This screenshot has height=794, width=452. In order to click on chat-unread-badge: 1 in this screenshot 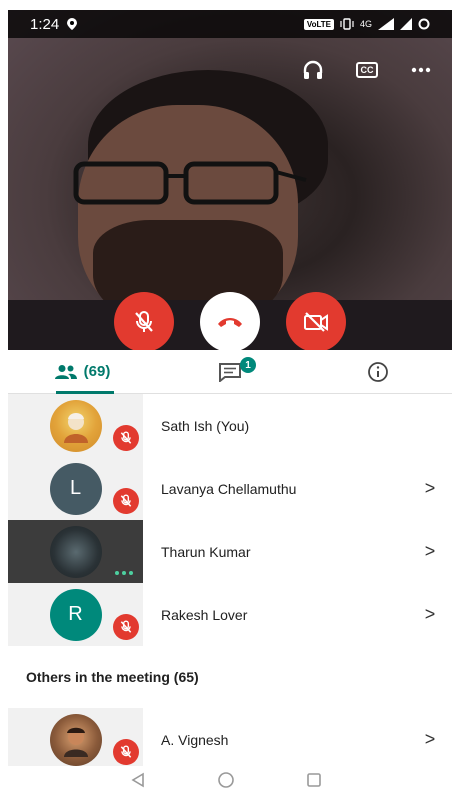, I will do `click(248, 365)`.